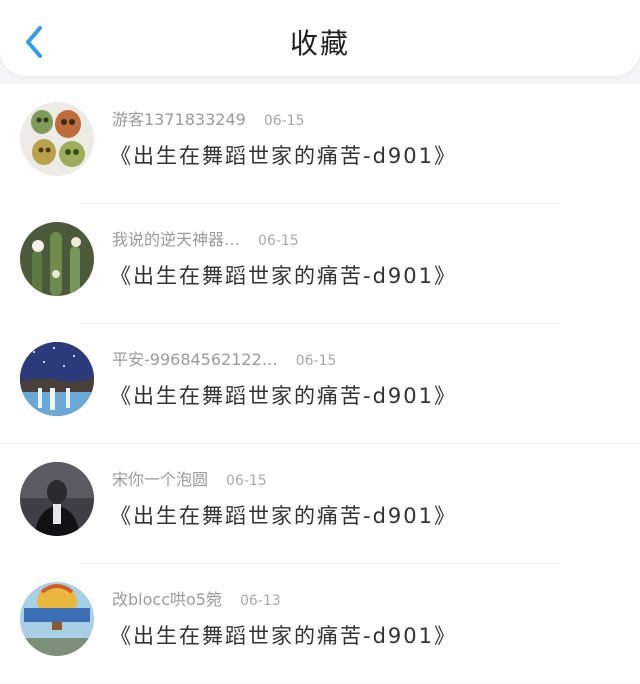 Image resolution: width=640 pixels, height=684 pixels. I want to click on top-bar: 收藏, so click(320, 38).